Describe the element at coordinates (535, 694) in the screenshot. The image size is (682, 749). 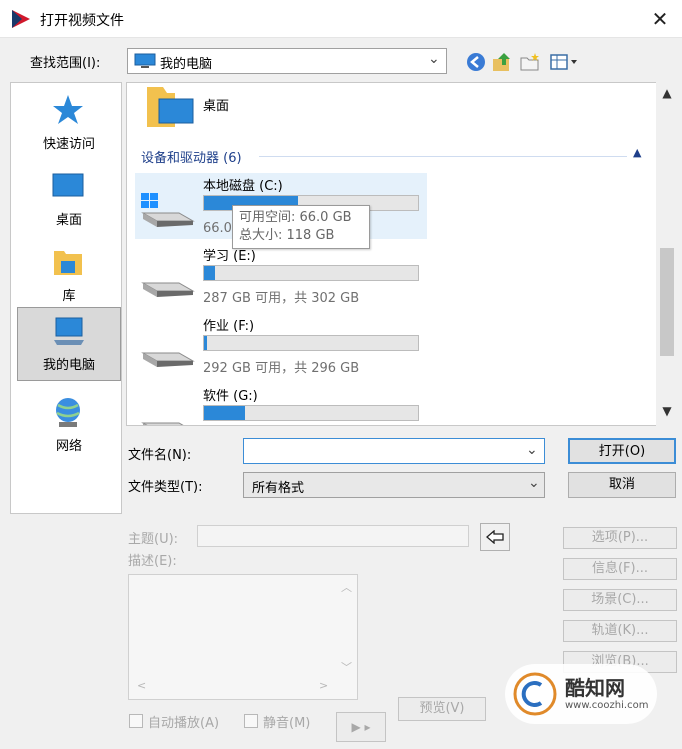
I see `watermark-logo-icon` at that location.